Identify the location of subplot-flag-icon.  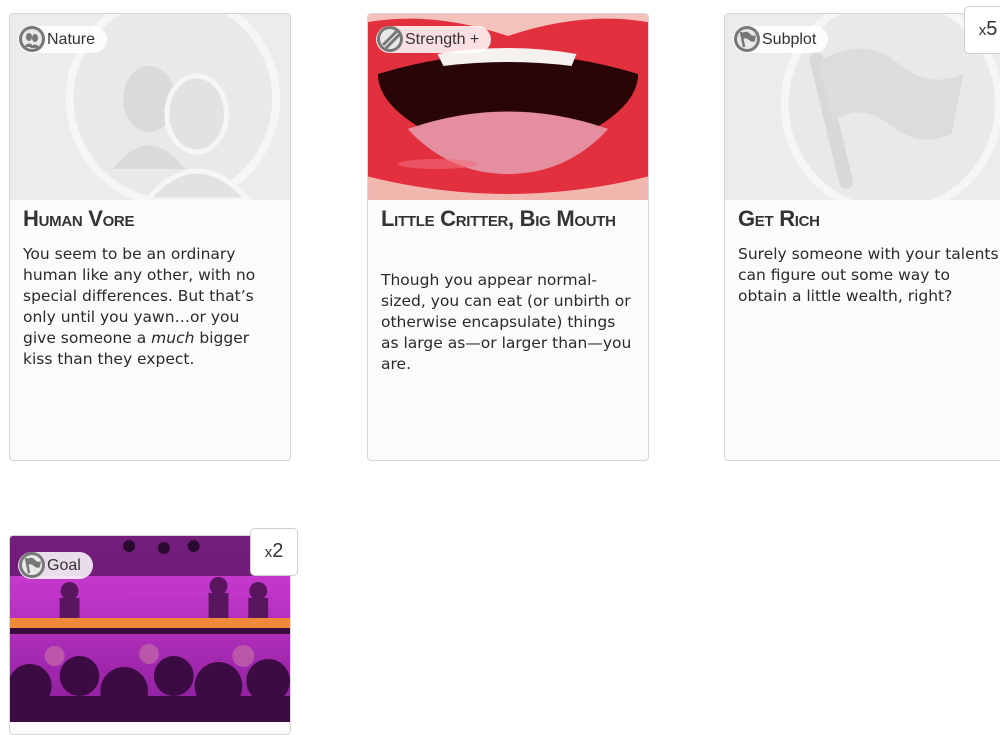
(747, 39).